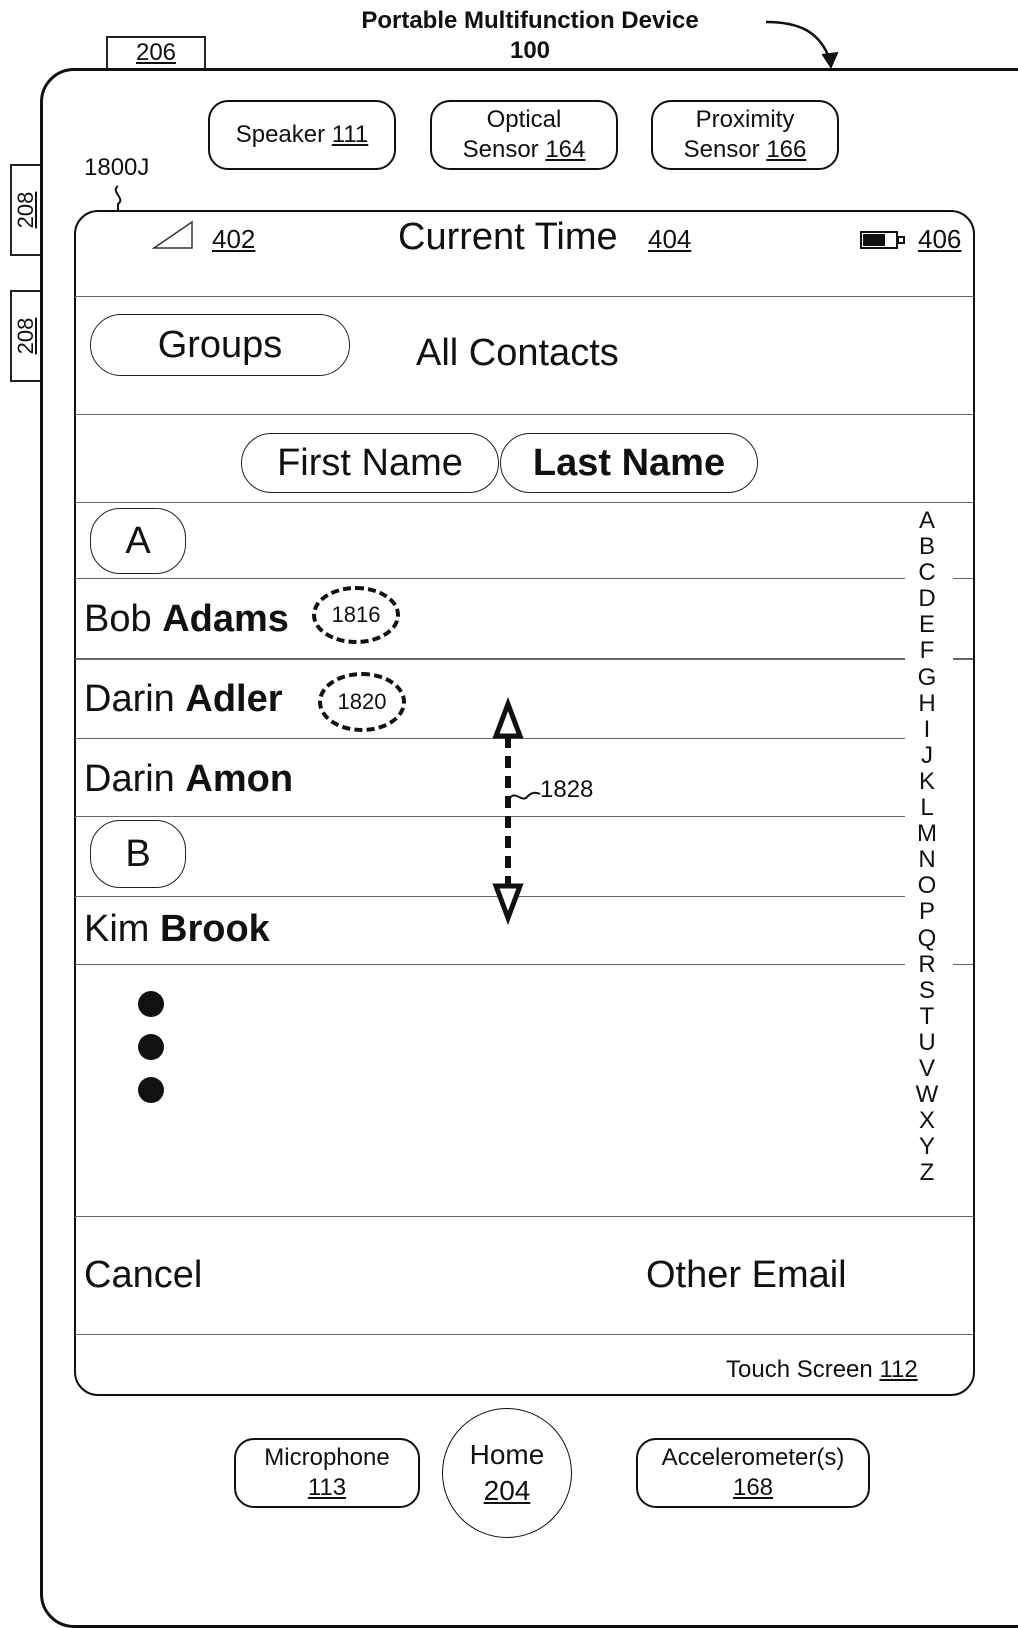 The height and width of the screenshot is (1628, 1018). Describe the element at coordinates (753, 1473) in the screenshot. I see `accelerometer-box: Accelerometer(s) 168` at that location.